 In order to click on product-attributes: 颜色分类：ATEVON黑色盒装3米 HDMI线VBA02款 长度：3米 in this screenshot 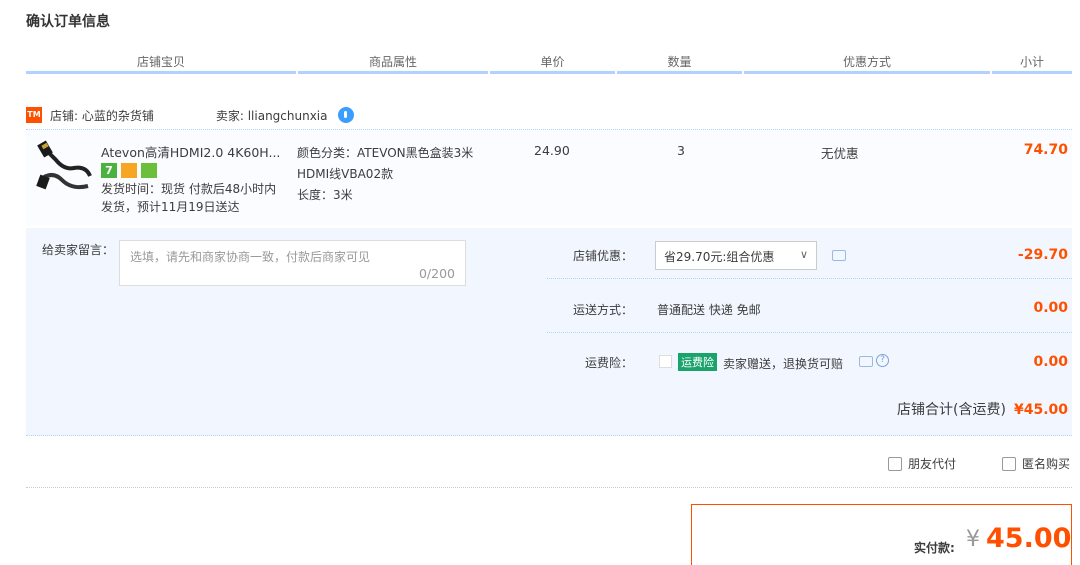, I will do `click(397, 174)`.